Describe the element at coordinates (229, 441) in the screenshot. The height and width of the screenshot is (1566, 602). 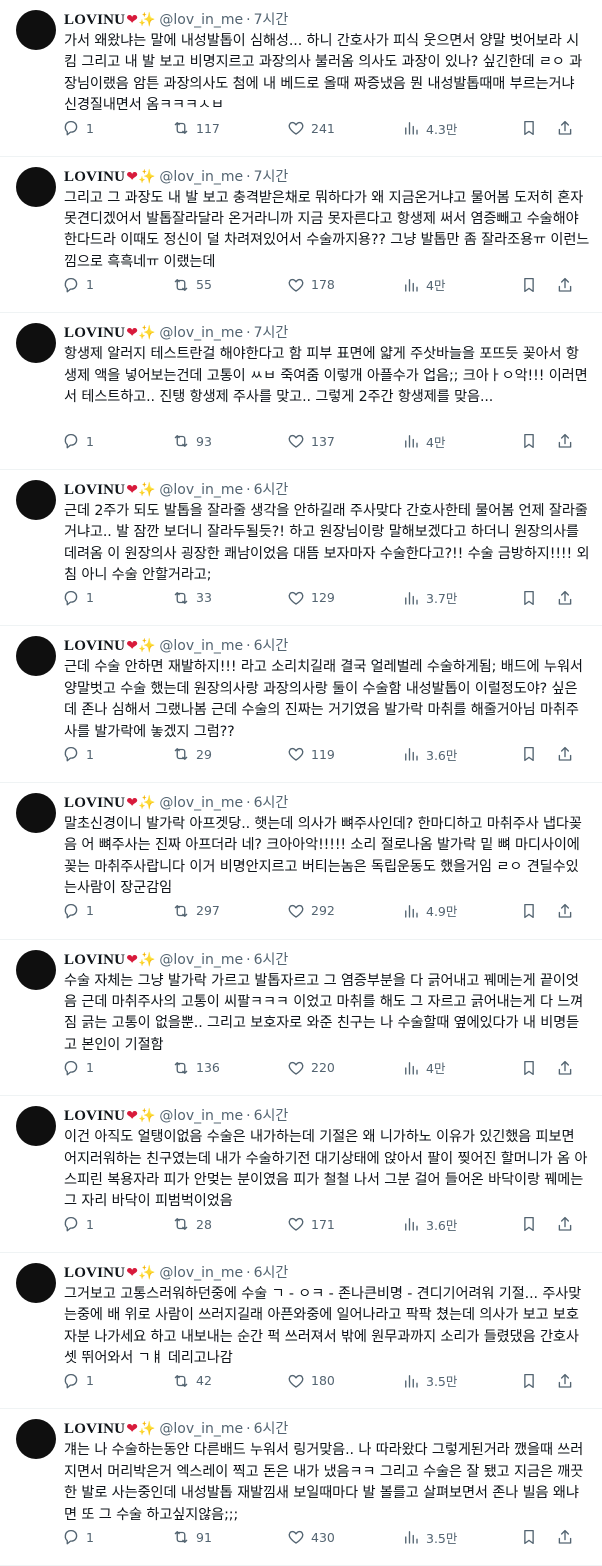
I see `retweet-button: 93` at that location.